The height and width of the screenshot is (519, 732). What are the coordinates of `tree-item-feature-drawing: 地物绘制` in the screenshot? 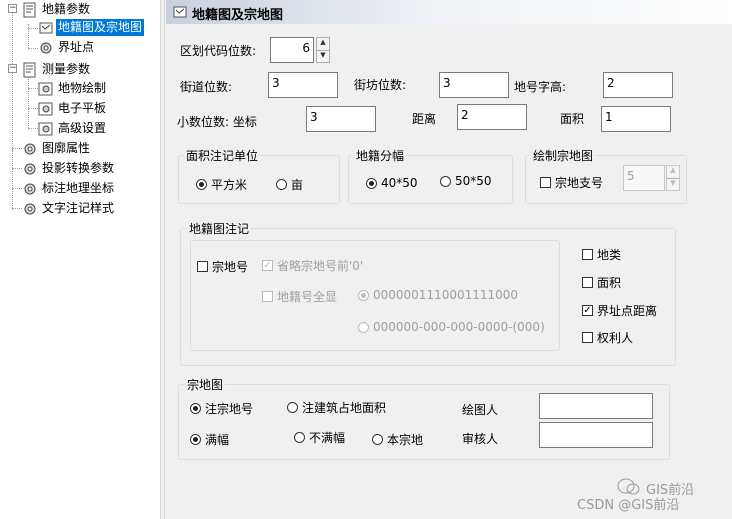 It's located at (73, 88).